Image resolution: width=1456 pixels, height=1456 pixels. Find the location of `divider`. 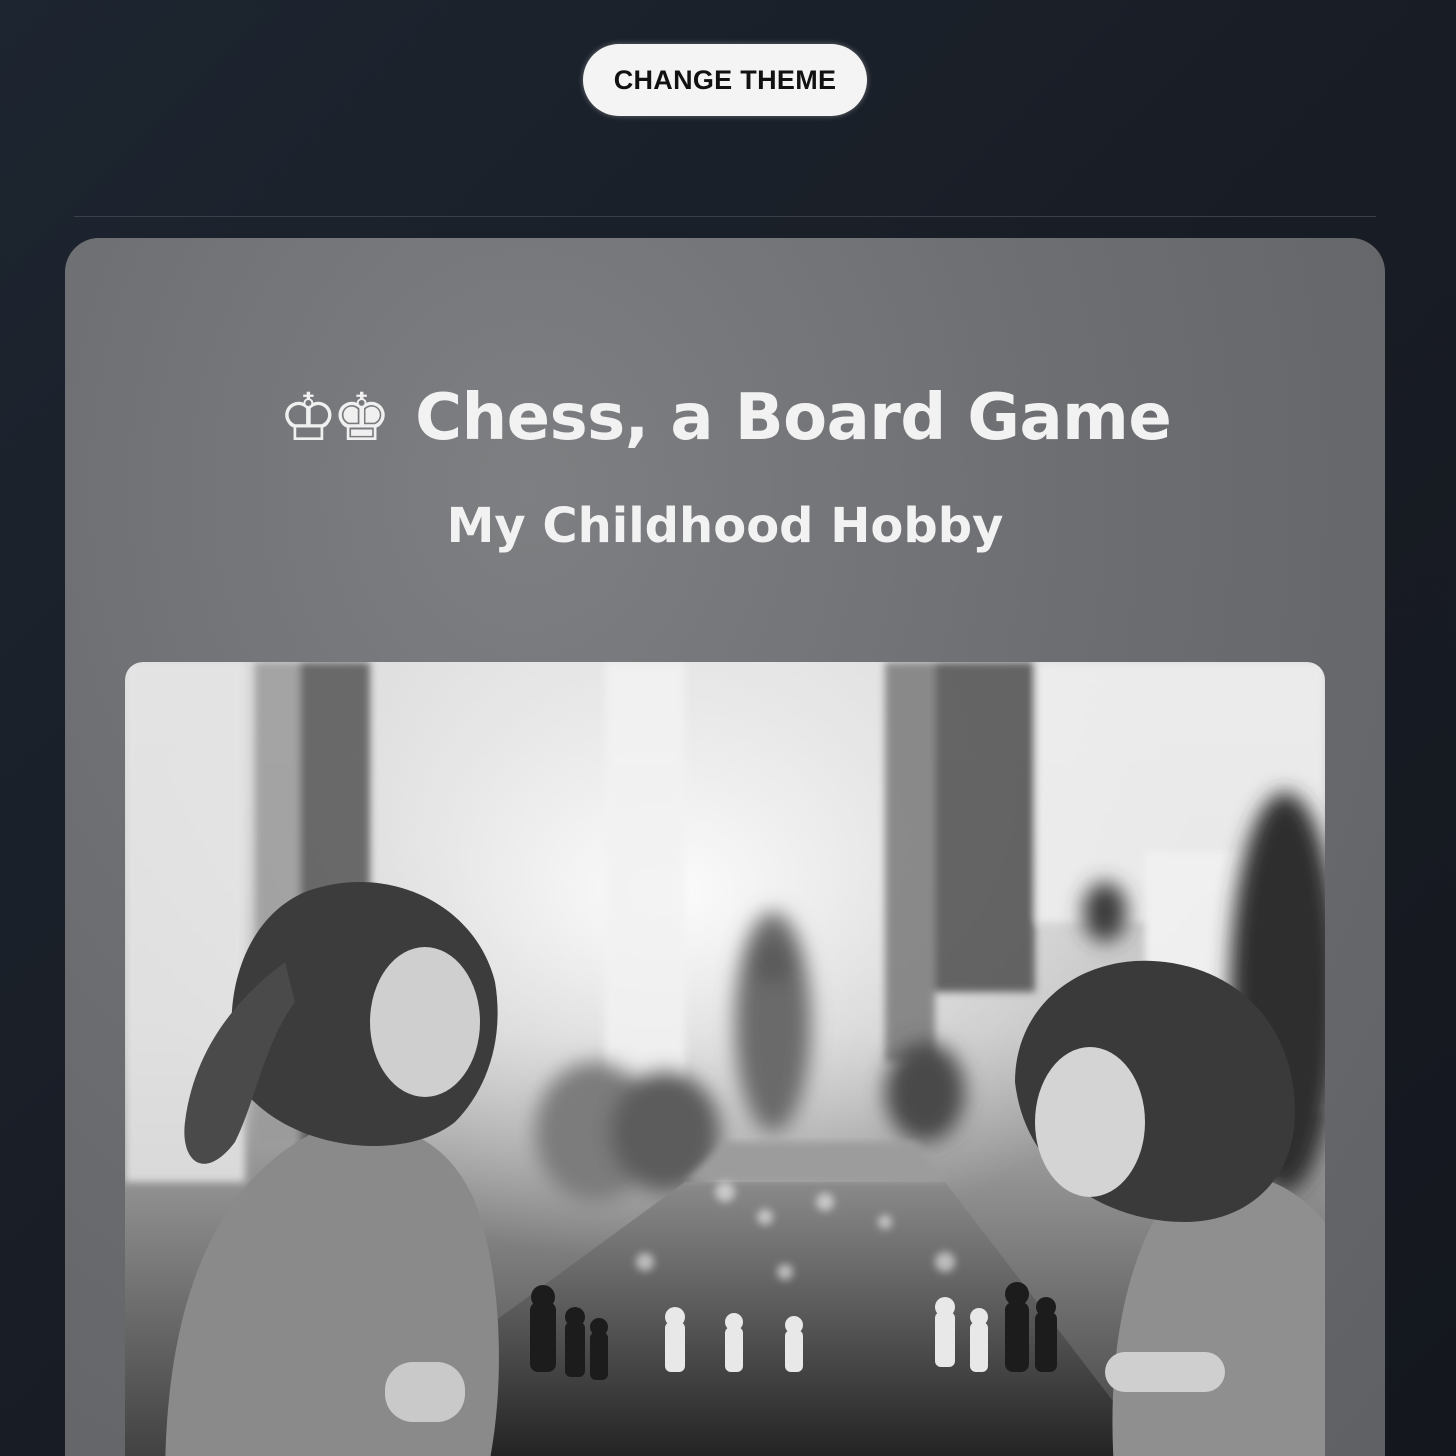

divider is located at coordinates (725, 216).